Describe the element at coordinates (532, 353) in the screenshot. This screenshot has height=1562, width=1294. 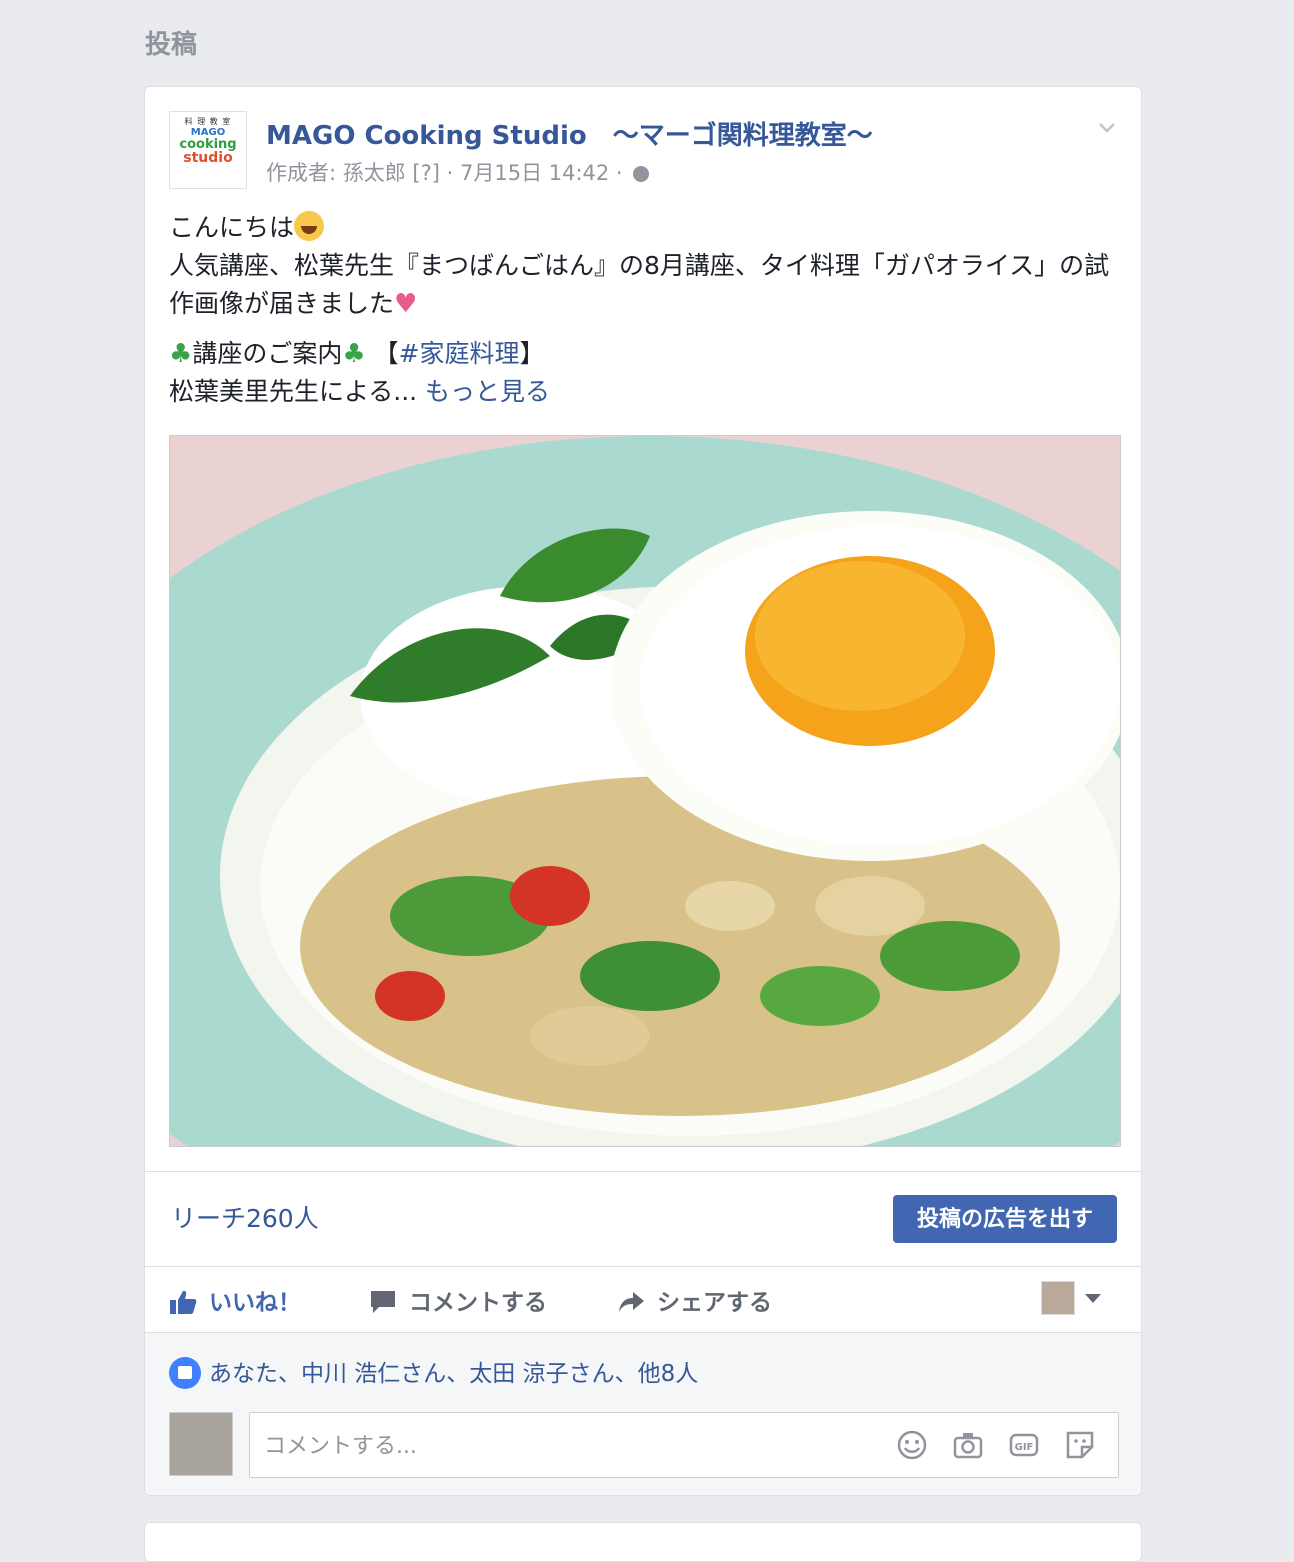
I see `hashtag-bracket-close: 】` at that location.